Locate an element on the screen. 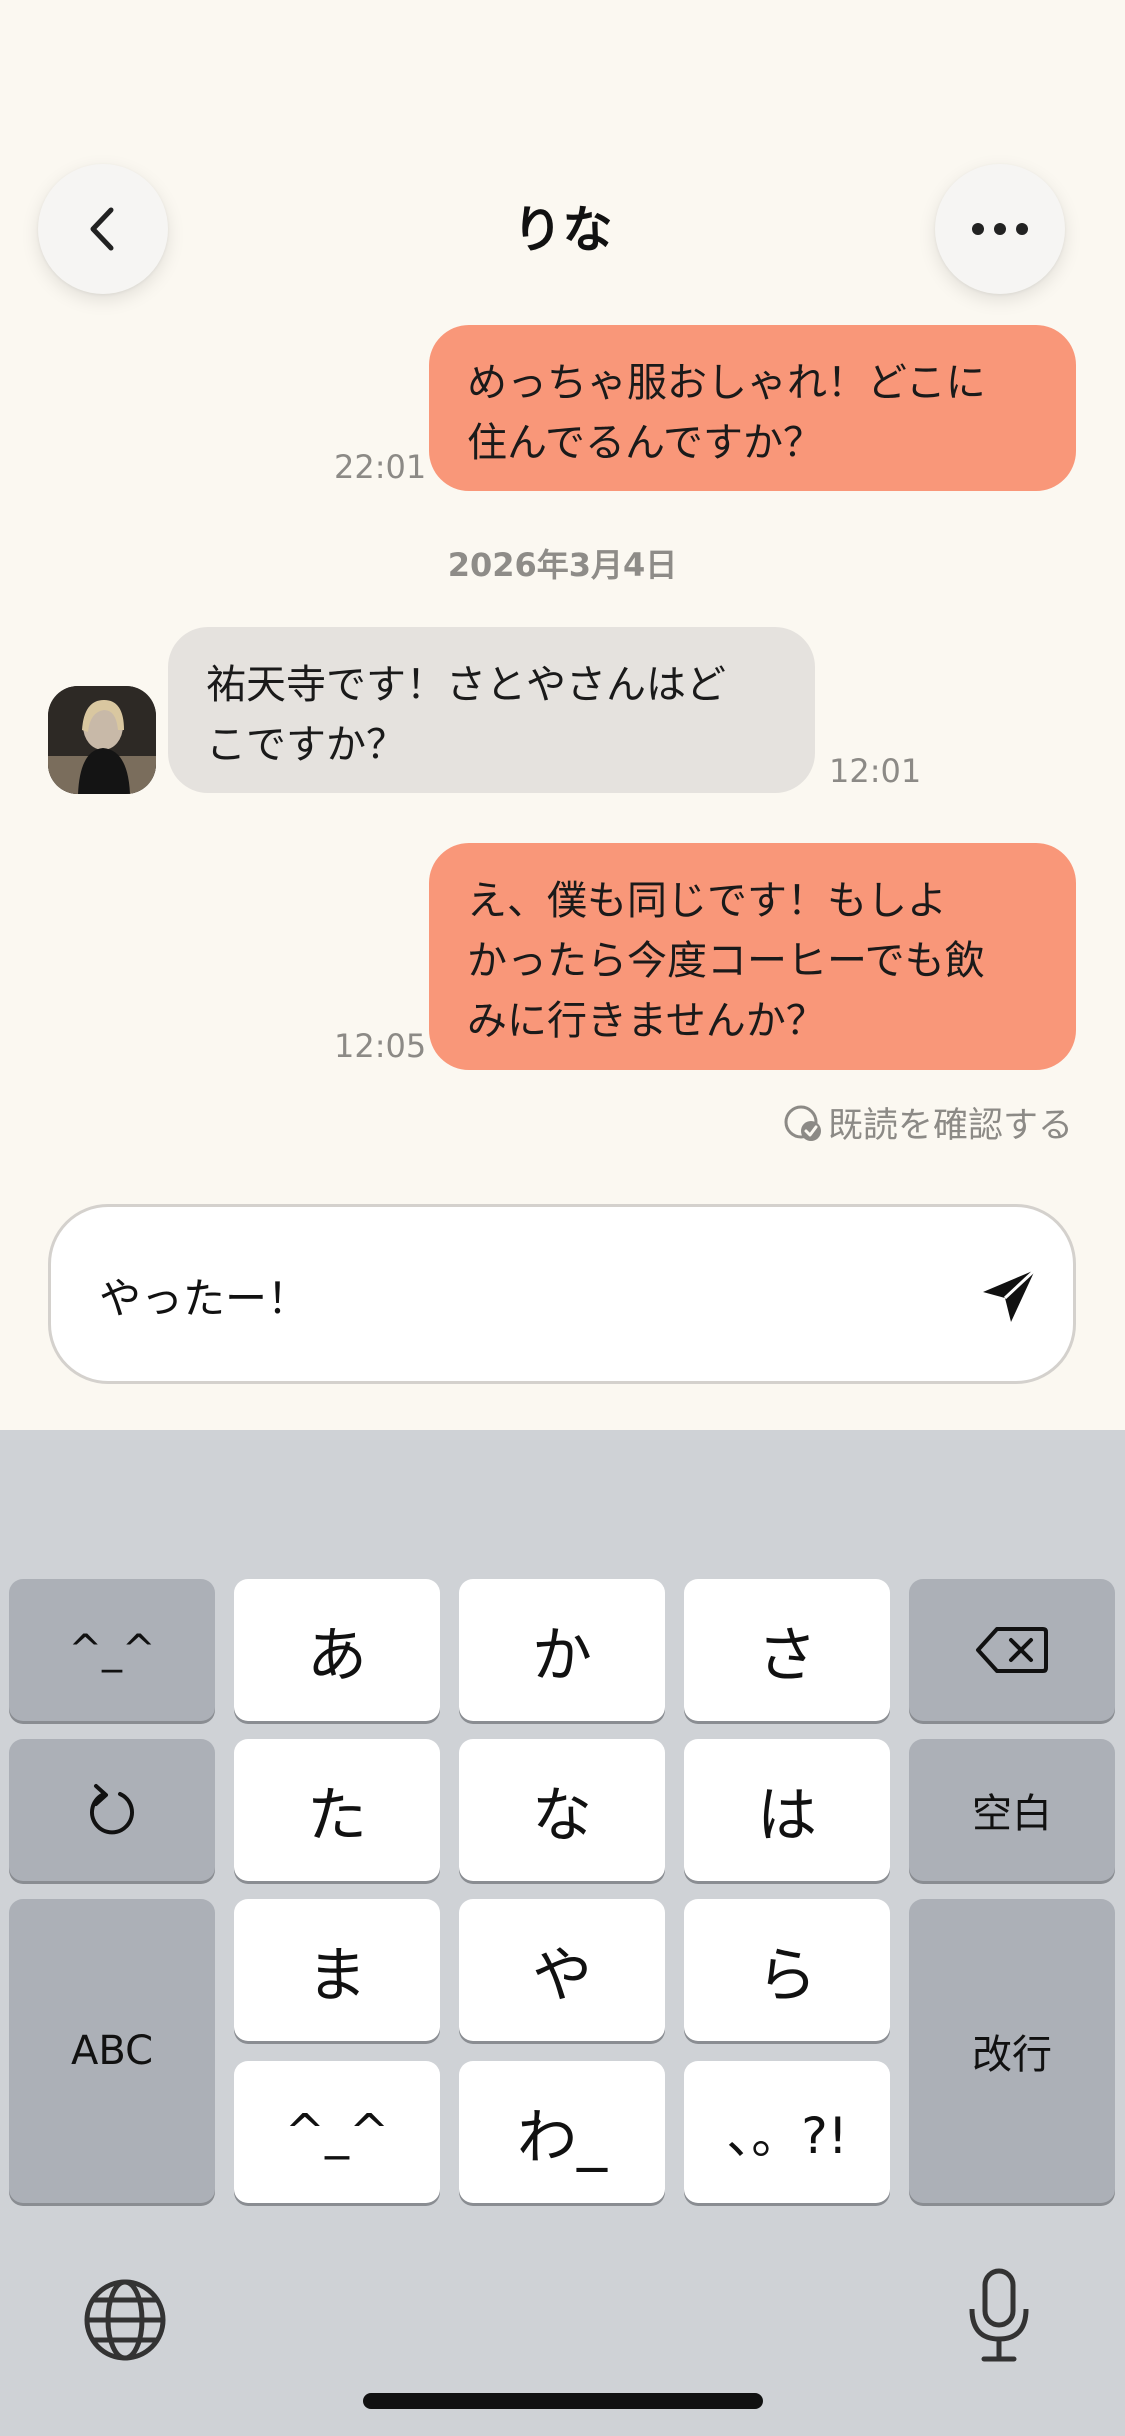 The height and width of the screenshot is (2436, 1125). key-backspace is located at coordinates (1012, 1650).